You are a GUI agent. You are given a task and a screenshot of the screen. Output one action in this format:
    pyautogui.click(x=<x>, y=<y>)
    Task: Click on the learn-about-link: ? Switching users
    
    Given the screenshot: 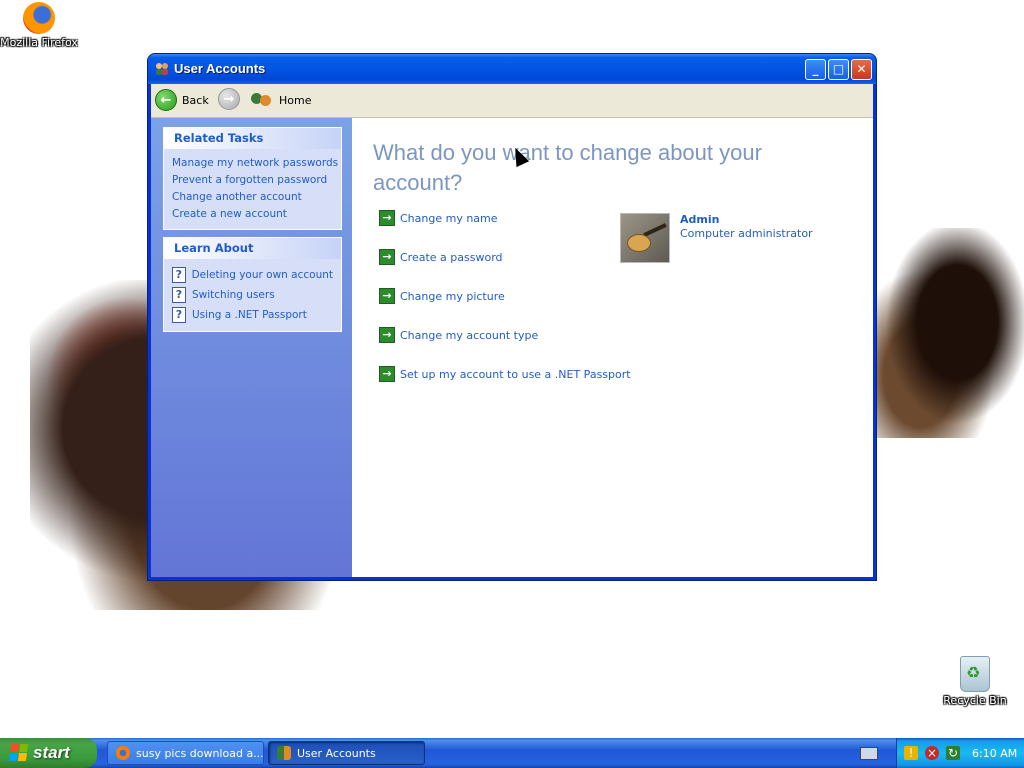 What is the action you would take?
    pyautogui.click(x=252, y=295)
    